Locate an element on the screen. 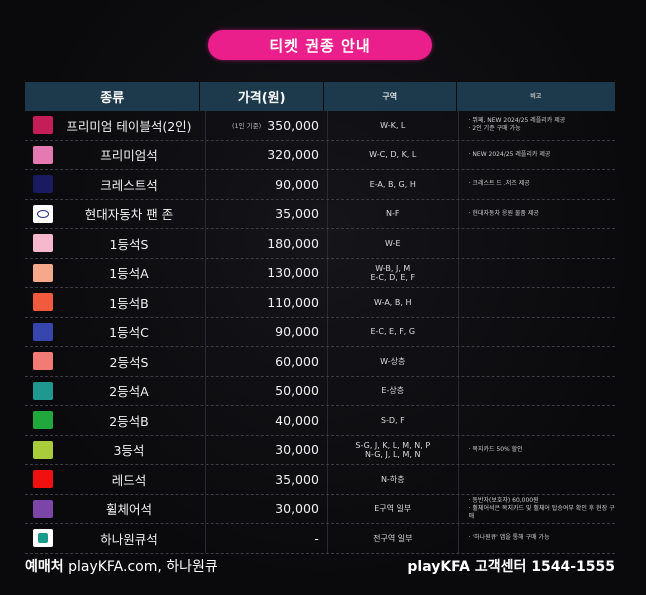 This screenshot has height=595, width=646. price: 40,000 is located at coordinates (297, 420).